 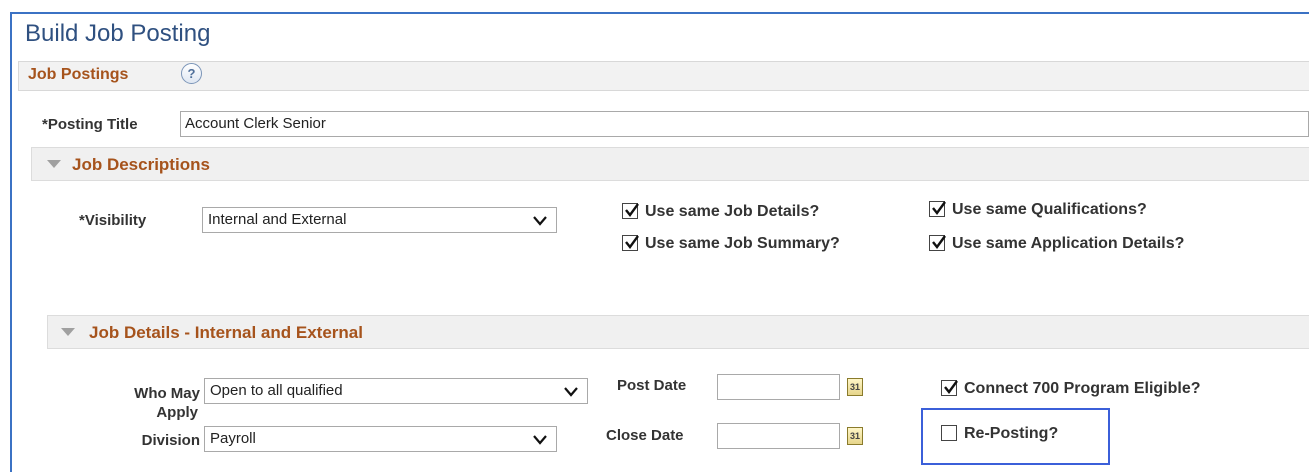 I want to click on use-same-application-details-label: Use same Application Details?, so click(x=1068, y=243).